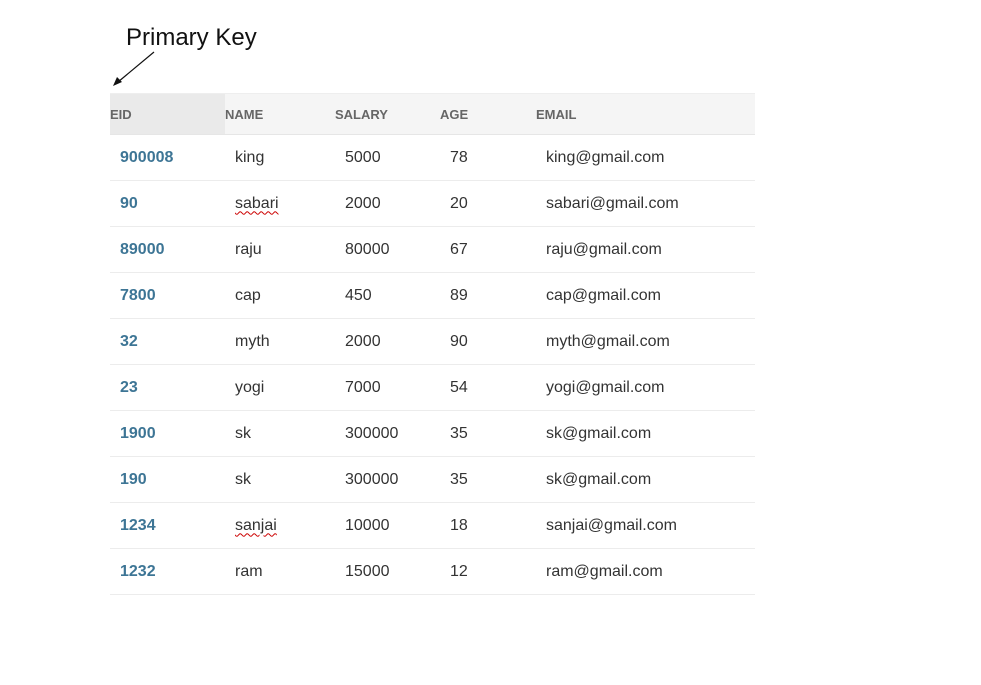  I want to click on table-row: 90 sabari 2000 20 sabari@gmail.com, so click(432, 204).